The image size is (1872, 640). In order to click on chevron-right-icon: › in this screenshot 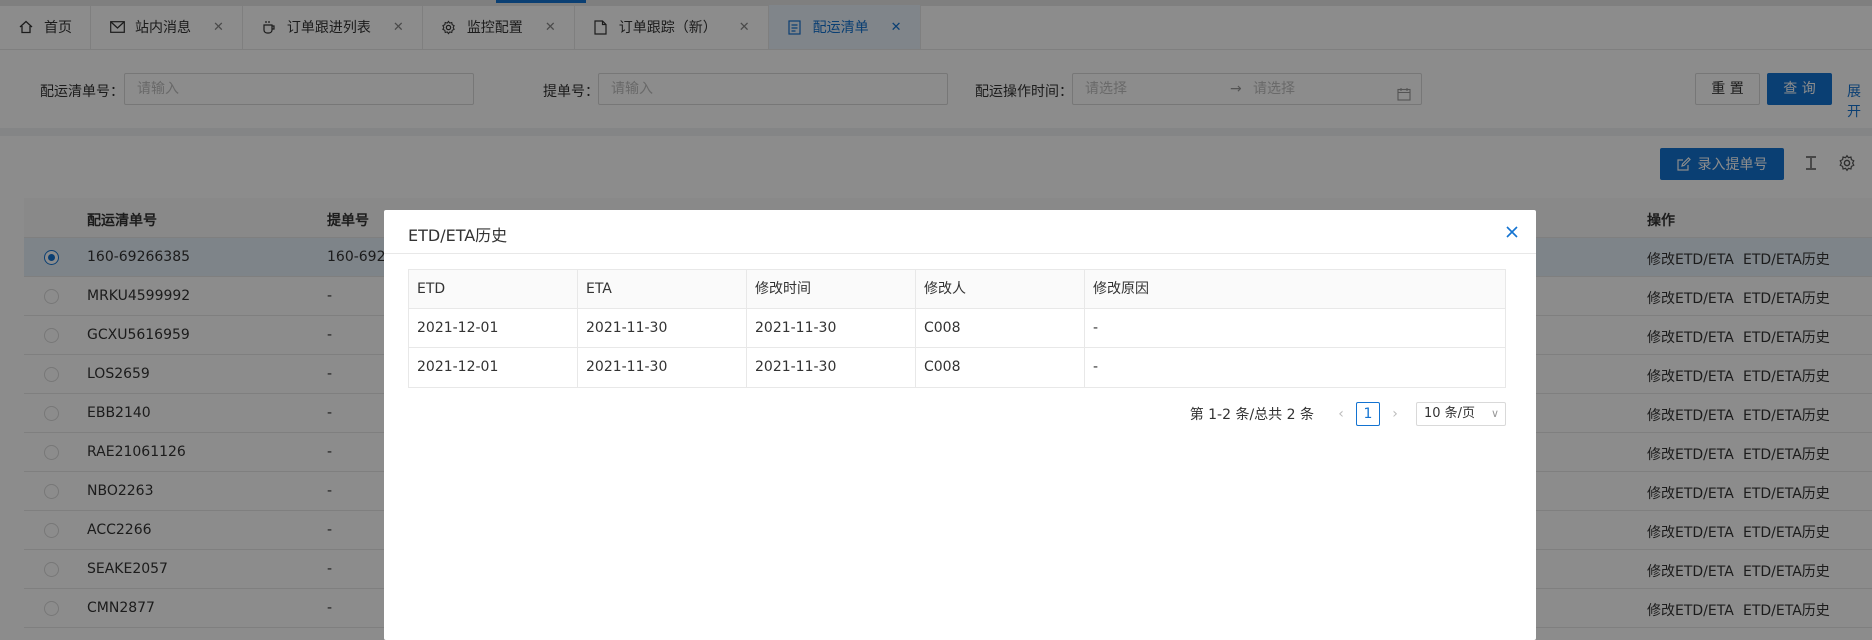, I will do `click(1395, 414)`.